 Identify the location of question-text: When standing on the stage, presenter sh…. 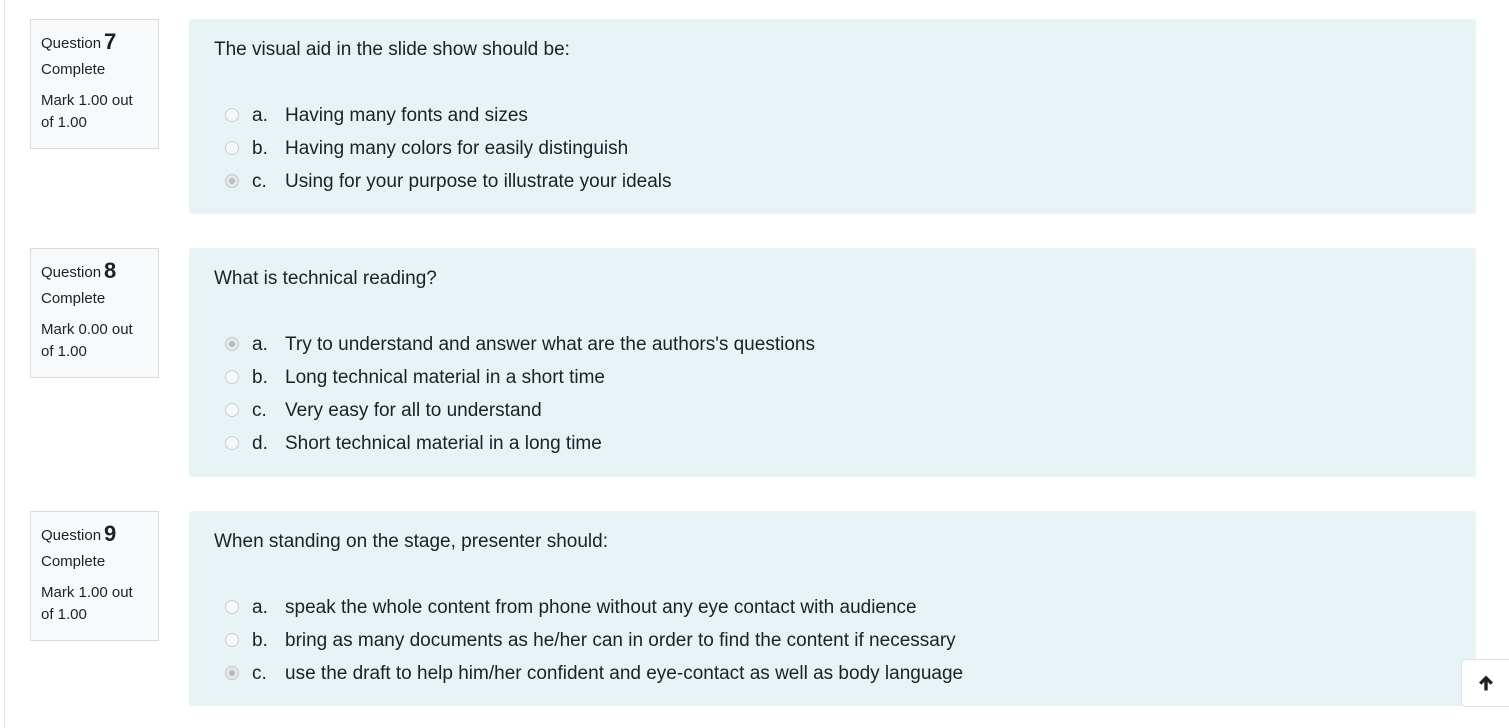
(411, 541).